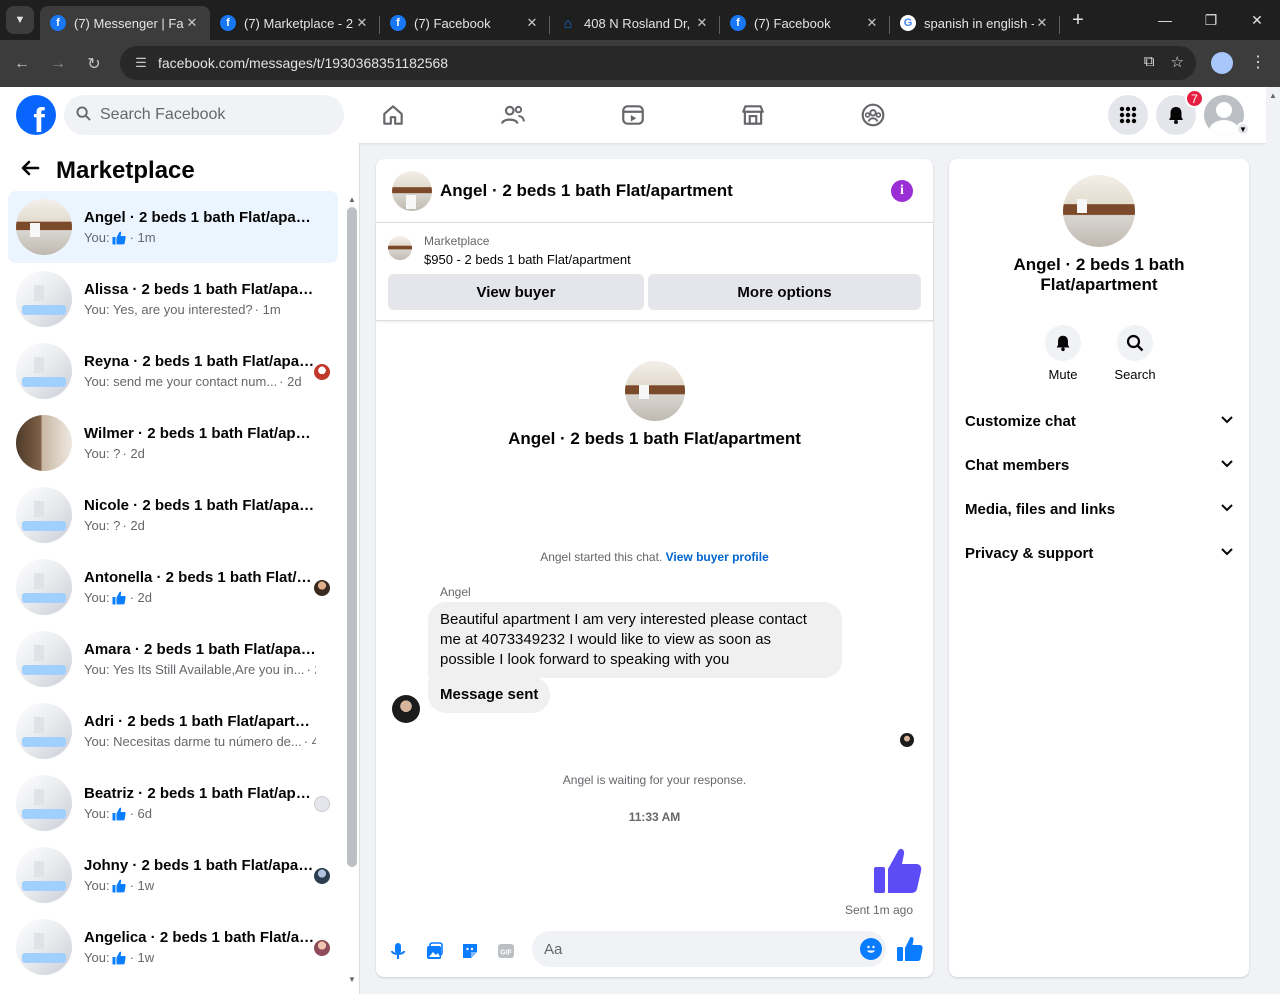 The height and width of the screenshot is (994, 1280). I want to click on sent-like-thumbs-up-icon, so click(898, 871).